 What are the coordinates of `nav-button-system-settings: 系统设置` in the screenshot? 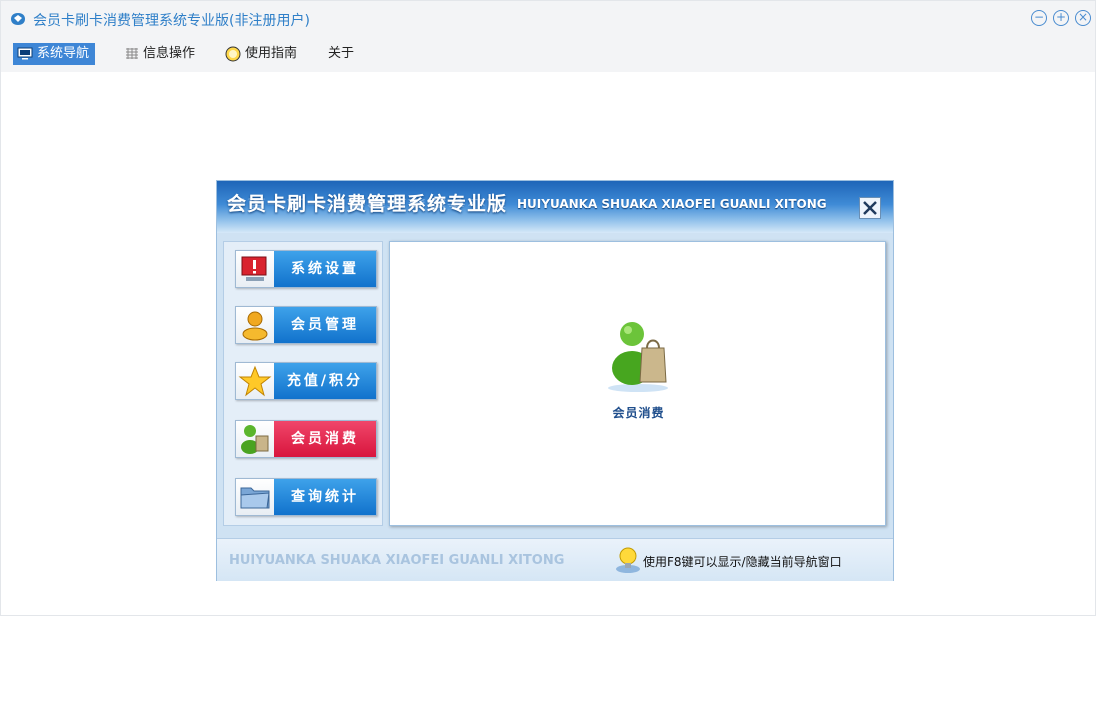 It's located at (306, 269).